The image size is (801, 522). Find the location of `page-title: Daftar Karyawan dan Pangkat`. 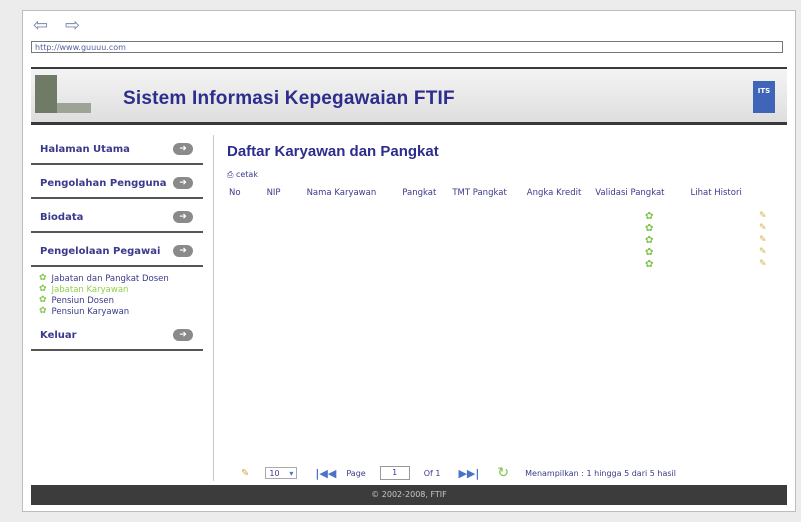

page-title: Daftar Karyawan dan Pangkat is located at coordinates (333, 151).